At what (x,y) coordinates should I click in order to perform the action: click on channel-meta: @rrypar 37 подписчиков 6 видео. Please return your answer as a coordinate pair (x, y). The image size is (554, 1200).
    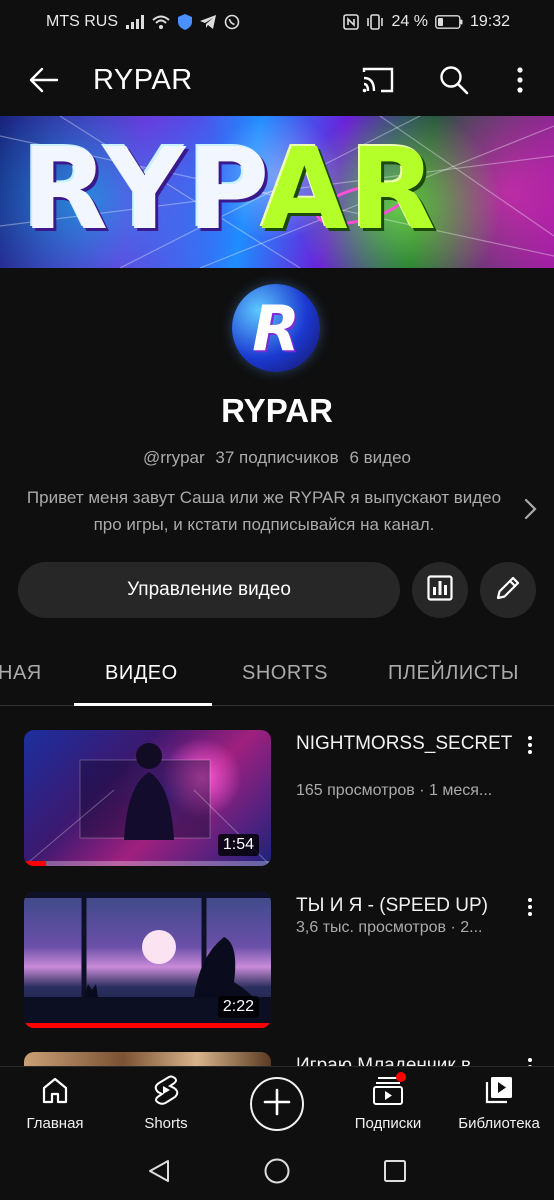
    Looking at the image, I should click on (277, 458).